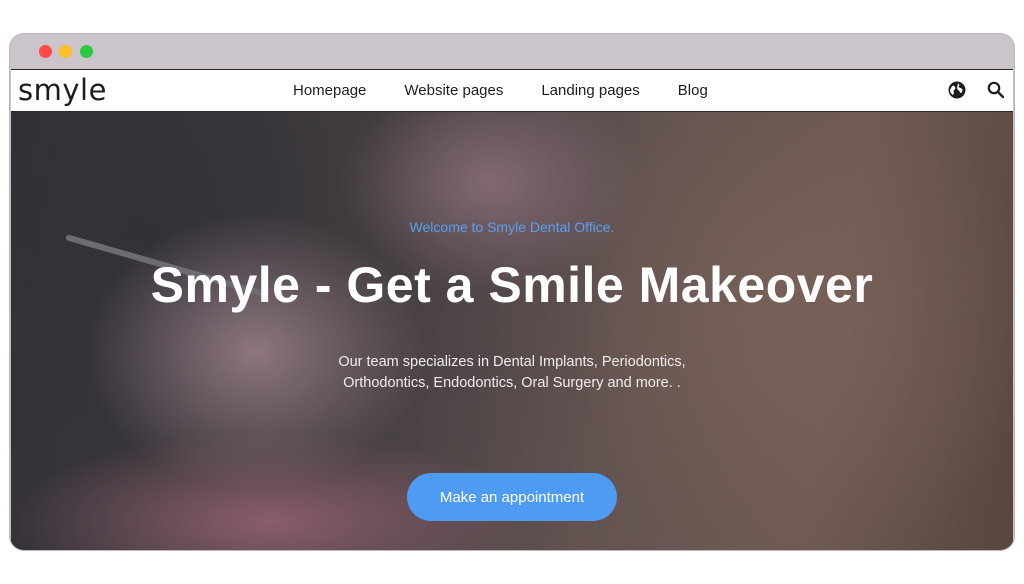 The width and height of the screenshot is (1024, 584). What do you see at coordinates (512, 285) in the screenshot?
I see `hero-title: Smyle - Get a Smile Makeover` at bounding box center [512, 285].